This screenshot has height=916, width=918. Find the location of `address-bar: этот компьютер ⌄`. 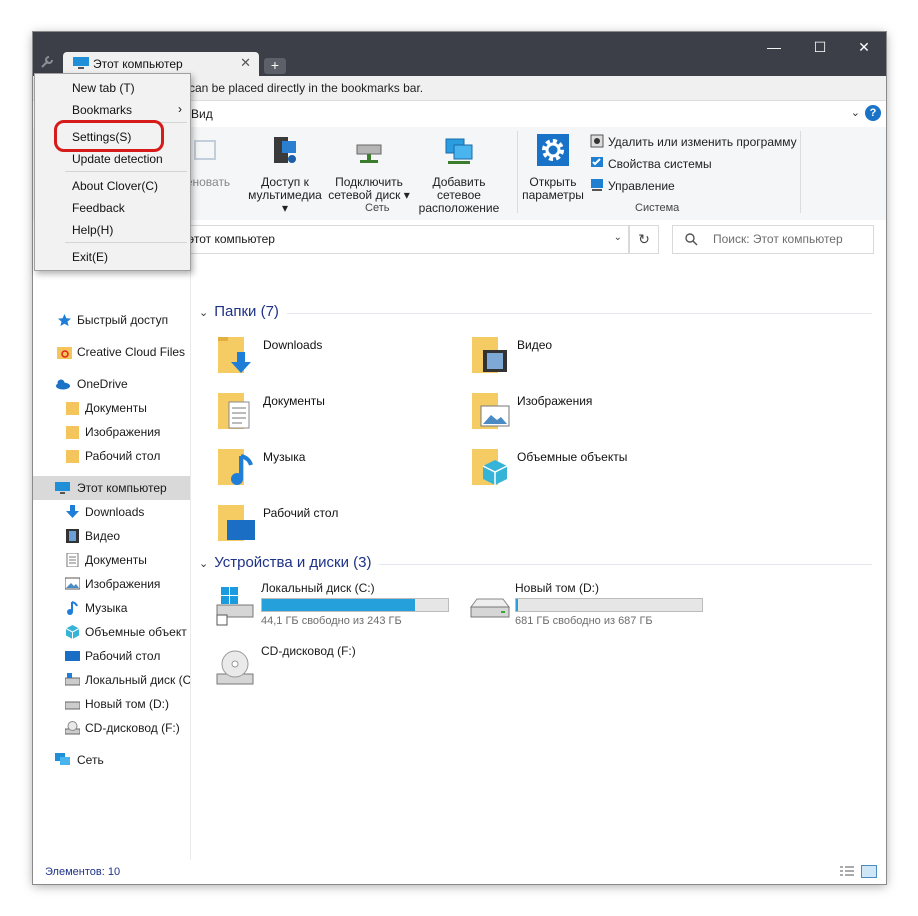

address-bar: этот компьютер ⌄ is located at coordinates (406, 239).